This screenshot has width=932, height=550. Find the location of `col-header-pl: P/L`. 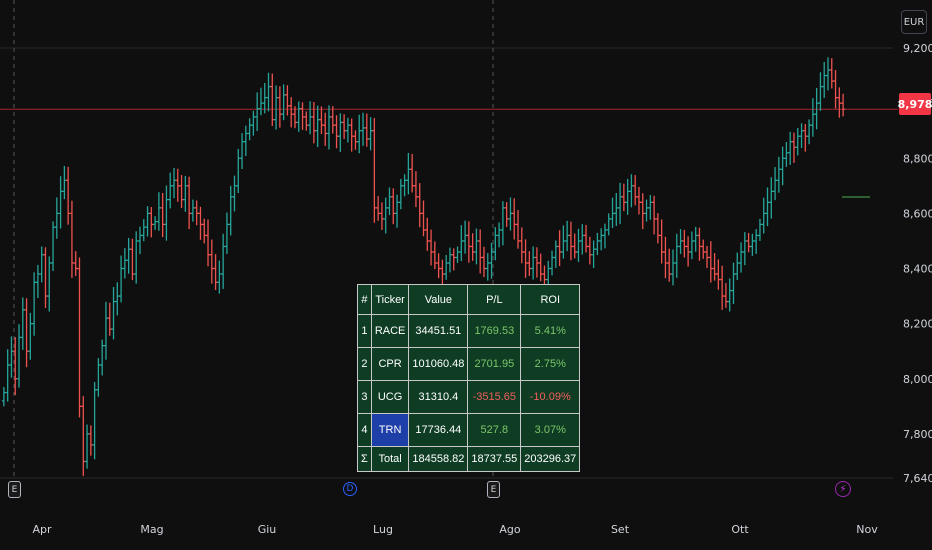

col-header-pl: P/L is located at coordinates (494, 299).